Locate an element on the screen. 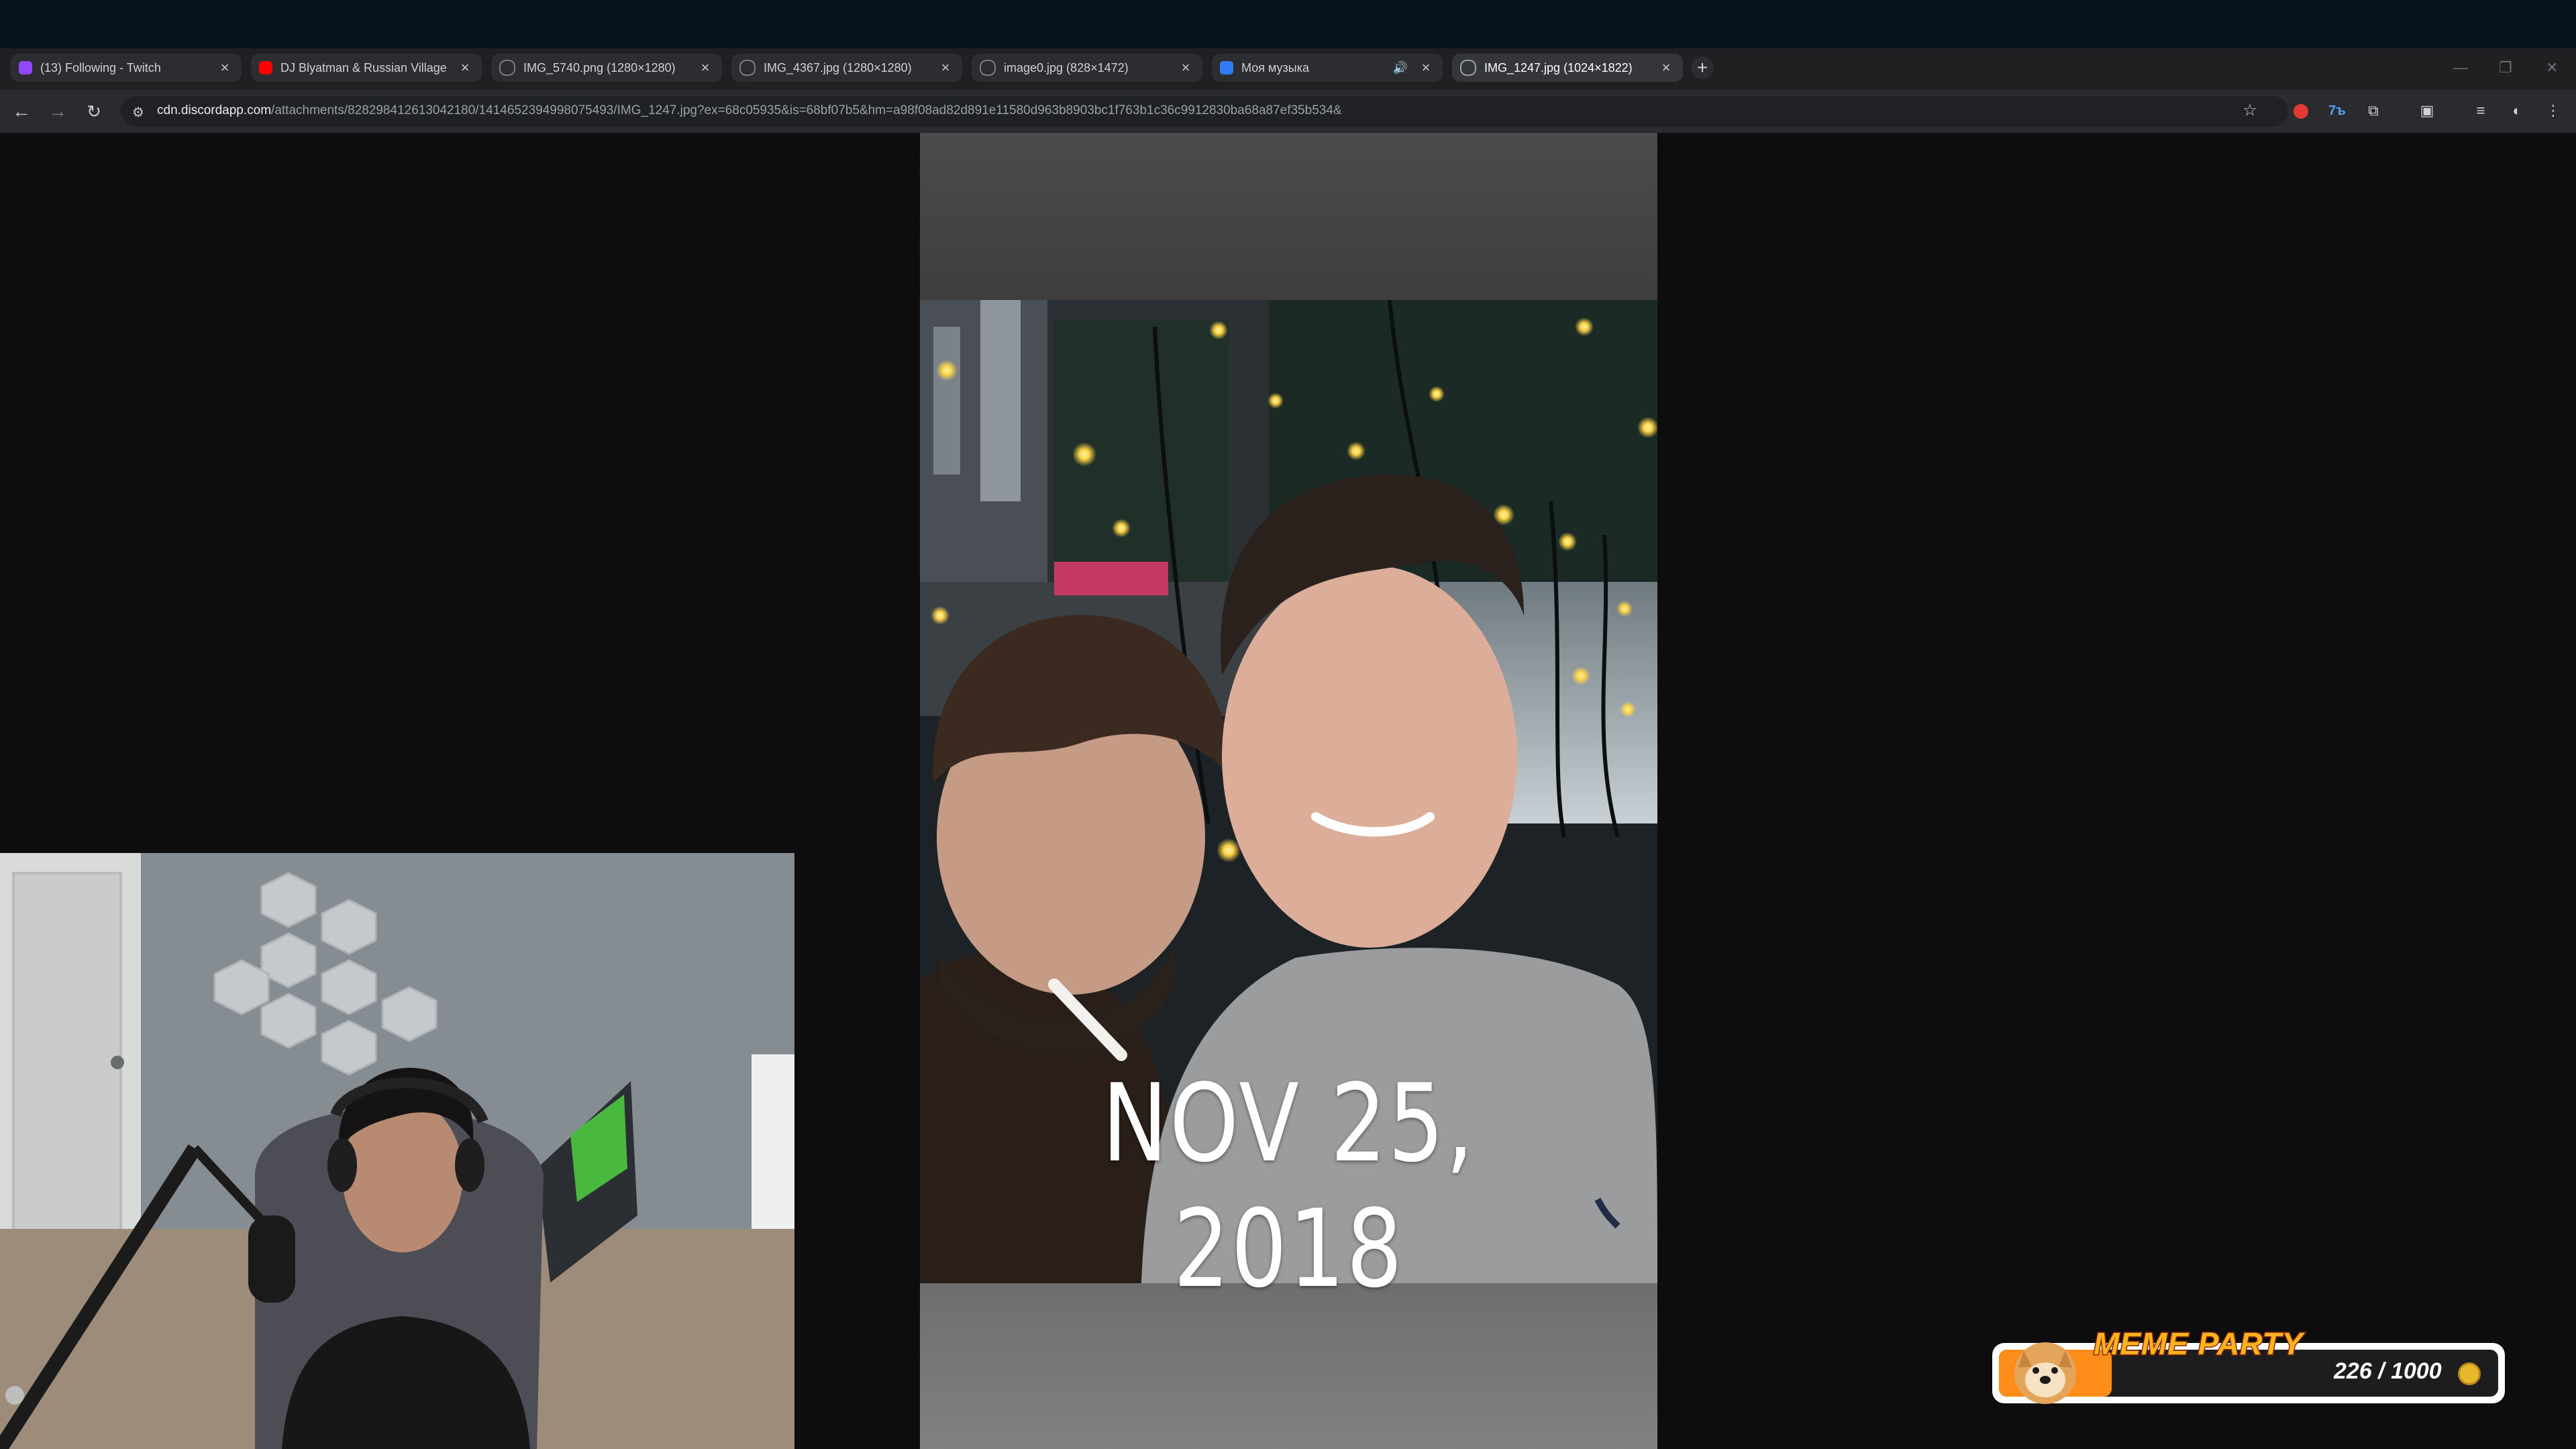  tab-twitch: (13) Following - Twitch × is located at coordinates (126, 68).